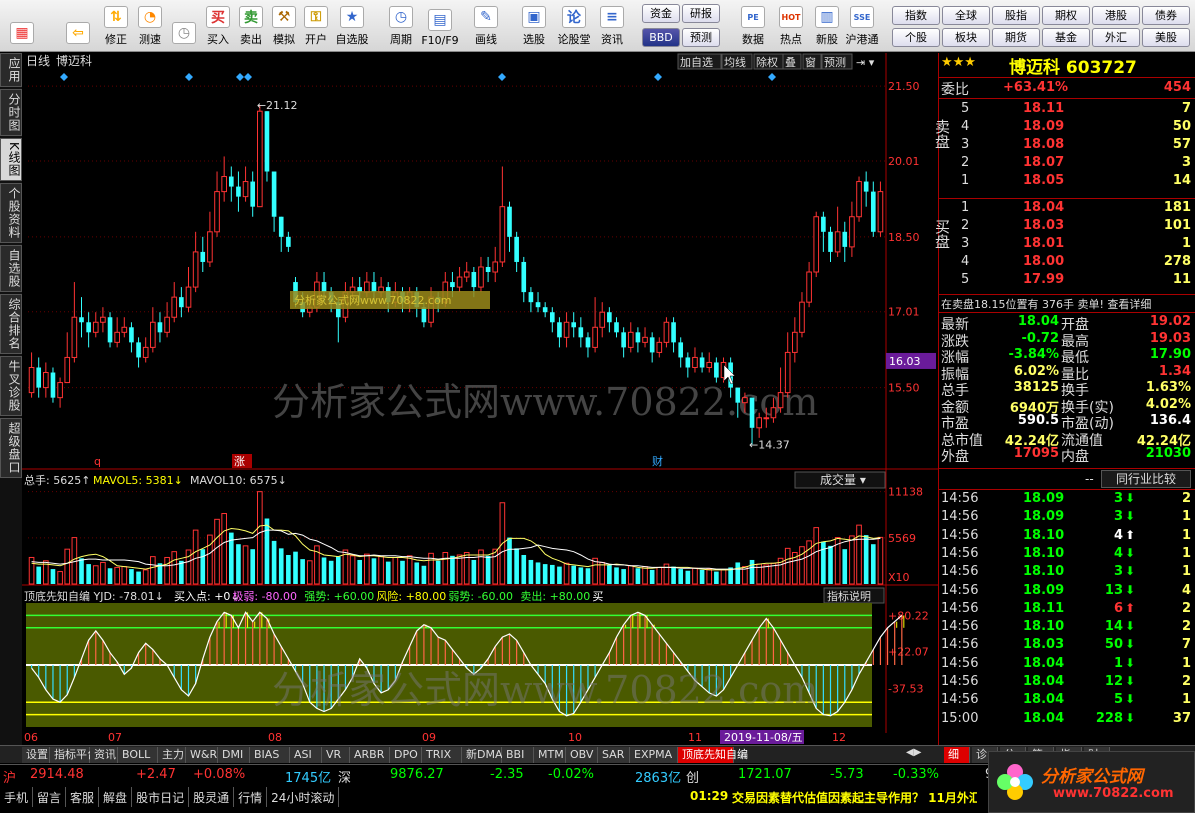 The image size is (1195, 813). Describe the element at coordinates (442, 755) in the screenshot. I see `indicator-tab-12: TRIX` at that location.